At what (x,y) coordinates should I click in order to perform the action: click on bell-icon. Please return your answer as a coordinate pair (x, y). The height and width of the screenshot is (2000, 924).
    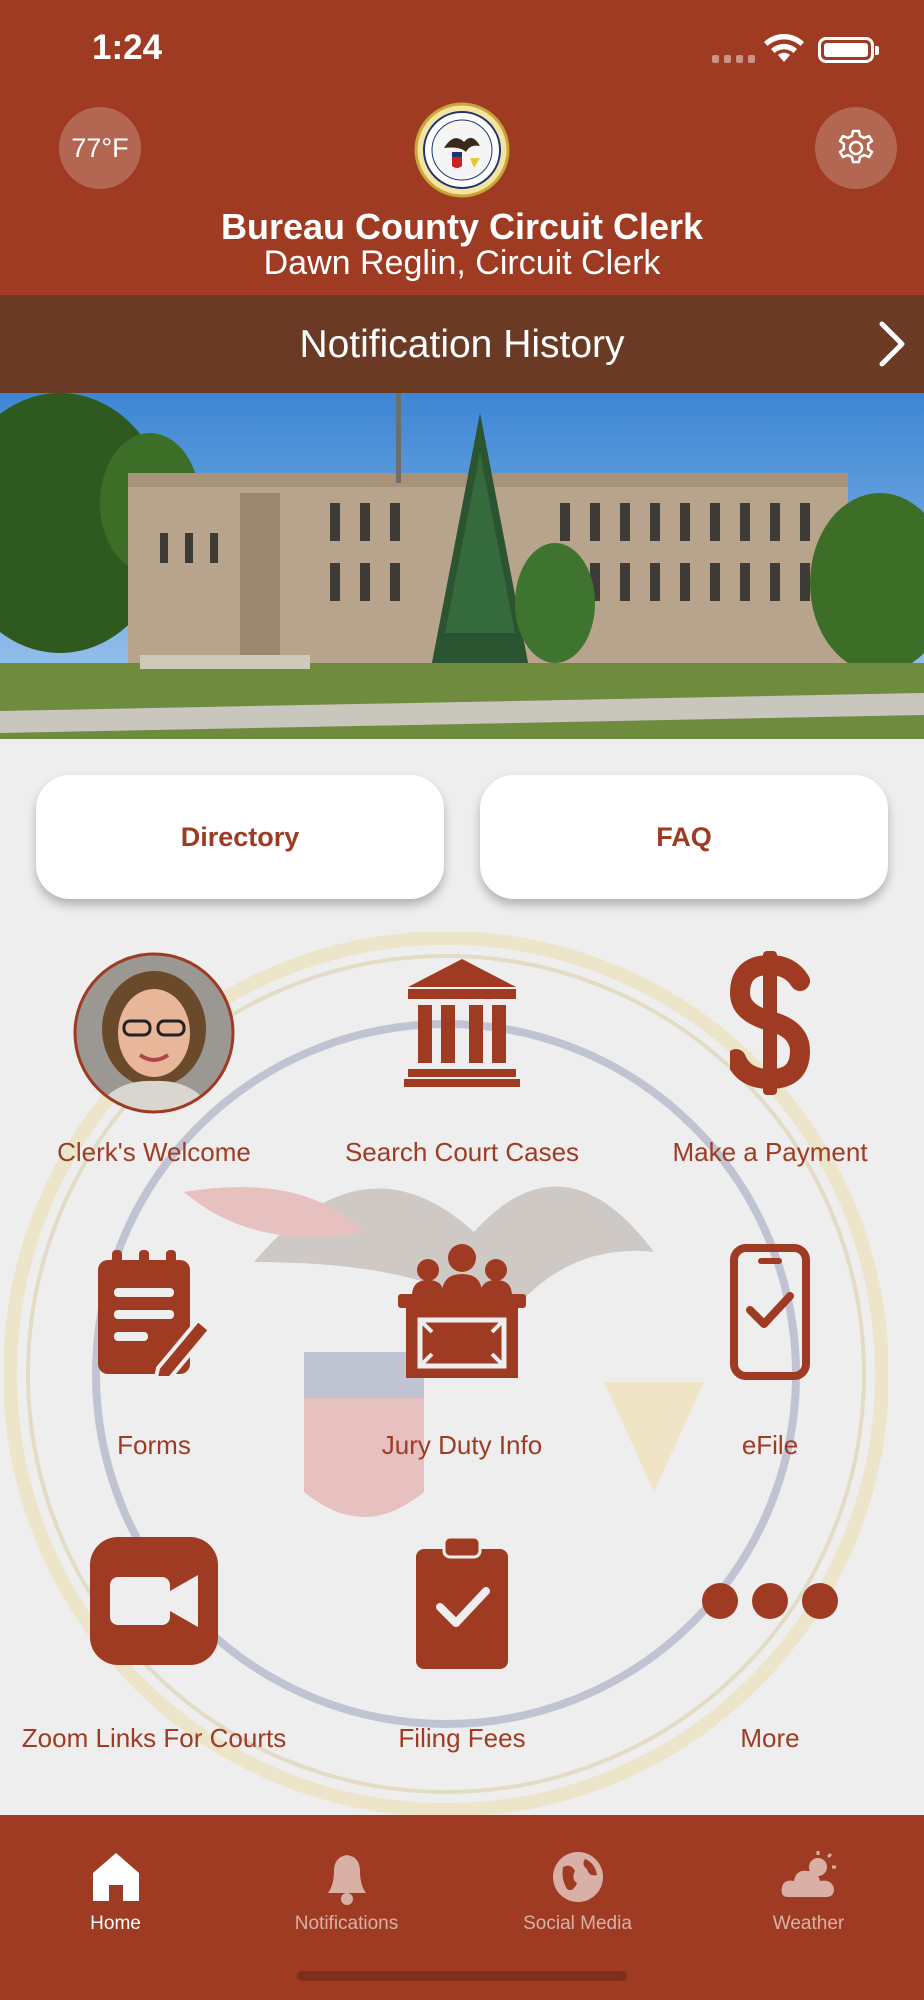
    Looking at the image, I should click on (346, 1880).